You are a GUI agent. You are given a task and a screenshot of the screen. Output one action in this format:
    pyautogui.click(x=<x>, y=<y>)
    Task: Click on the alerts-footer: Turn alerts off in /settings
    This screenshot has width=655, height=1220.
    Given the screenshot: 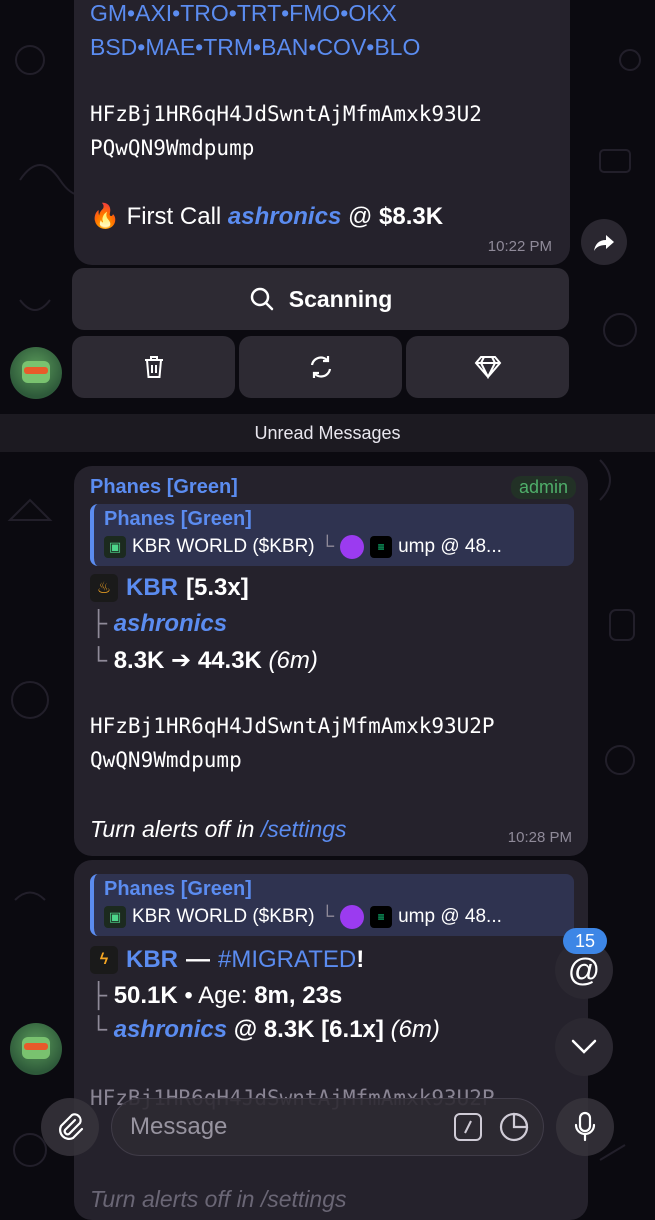 What is the action you would take?
    pyautogui.click(x=218, y=829)
    